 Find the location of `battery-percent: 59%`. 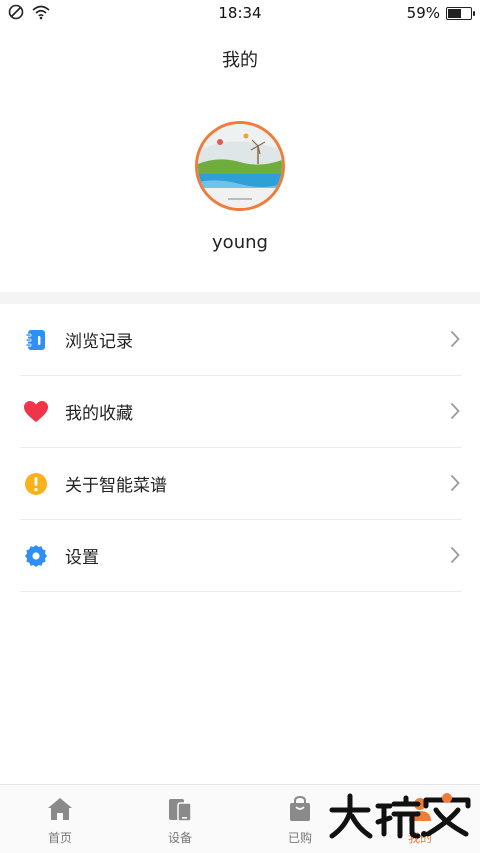

battery-percent: 59% is located at coordinates (423, 13).